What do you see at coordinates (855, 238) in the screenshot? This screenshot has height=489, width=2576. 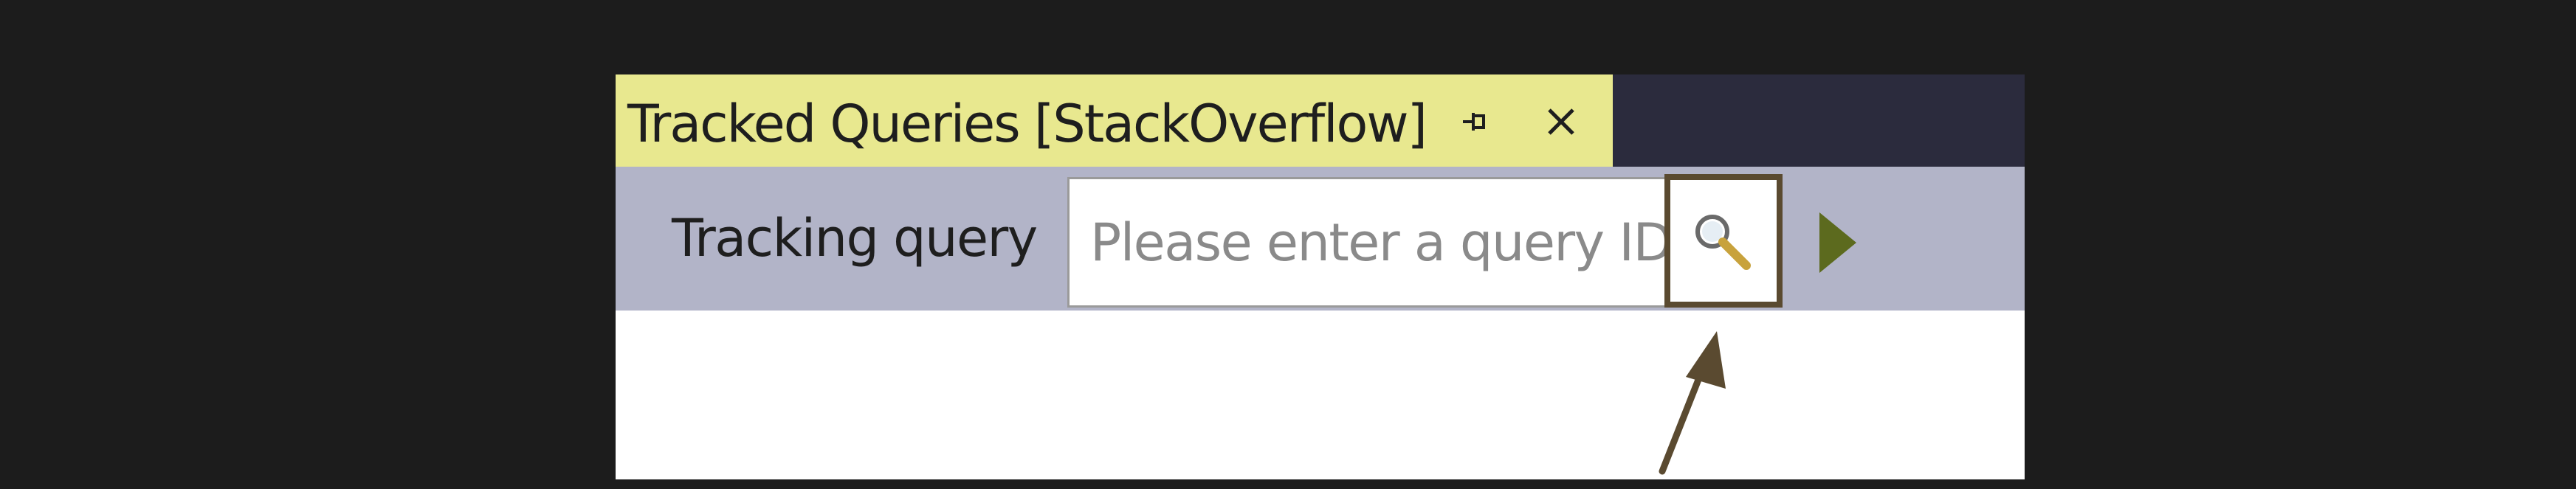 I see `tracking-query-label: Tracking query` at bounding box center [855, 238].